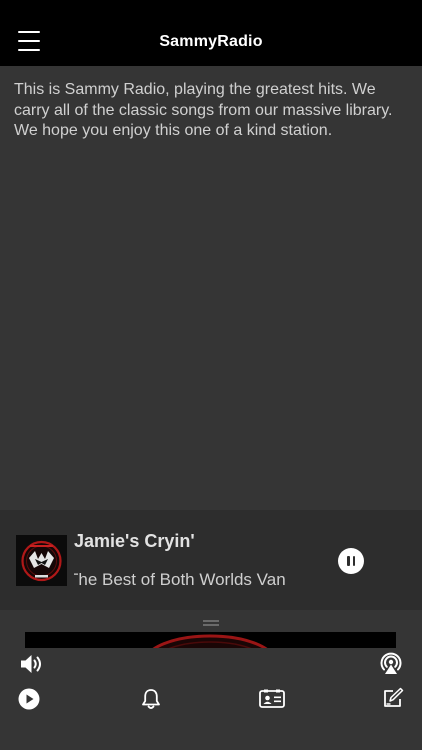 Image resolution: width=422 pixels, height=750 pixels. Describe the element at coordinates (29, 699) in the screenshot. I see `play-circle-icon` at that location.